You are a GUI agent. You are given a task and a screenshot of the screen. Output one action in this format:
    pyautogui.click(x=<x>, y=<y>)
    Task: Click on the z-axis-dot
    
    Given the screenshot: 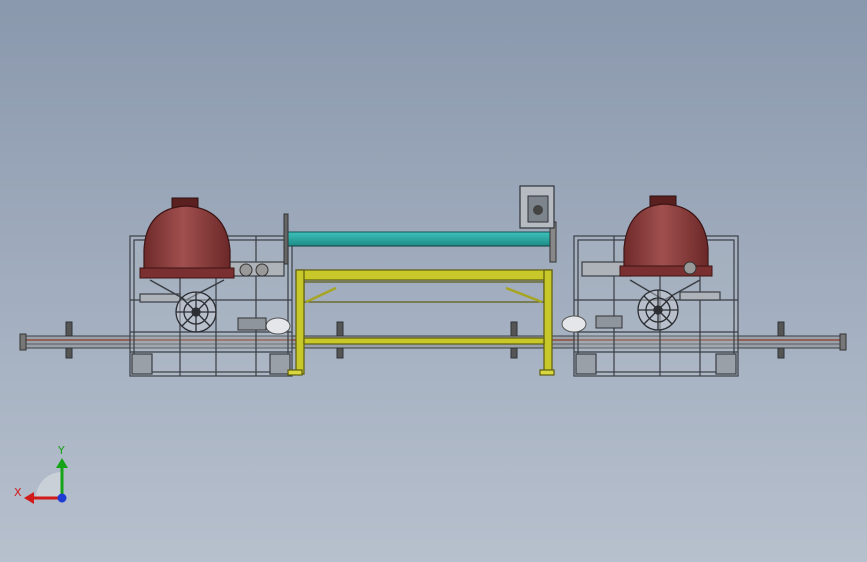 What is the action you would take?
    pyautogui.click(x=62, y=498)
    